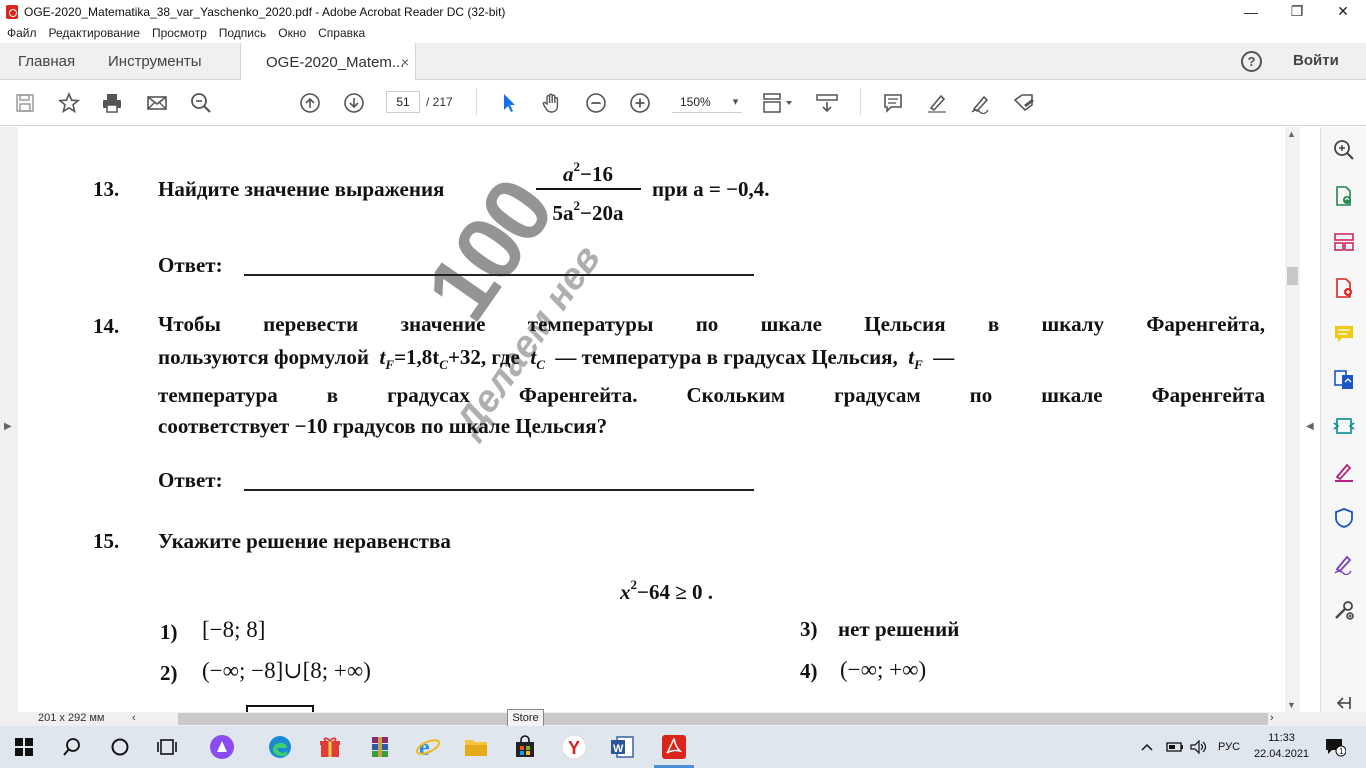  What do you see at coordinates (1344, 380) in the screenshot?
I see `combine-files-icon` at bounding box center [1344, 380].